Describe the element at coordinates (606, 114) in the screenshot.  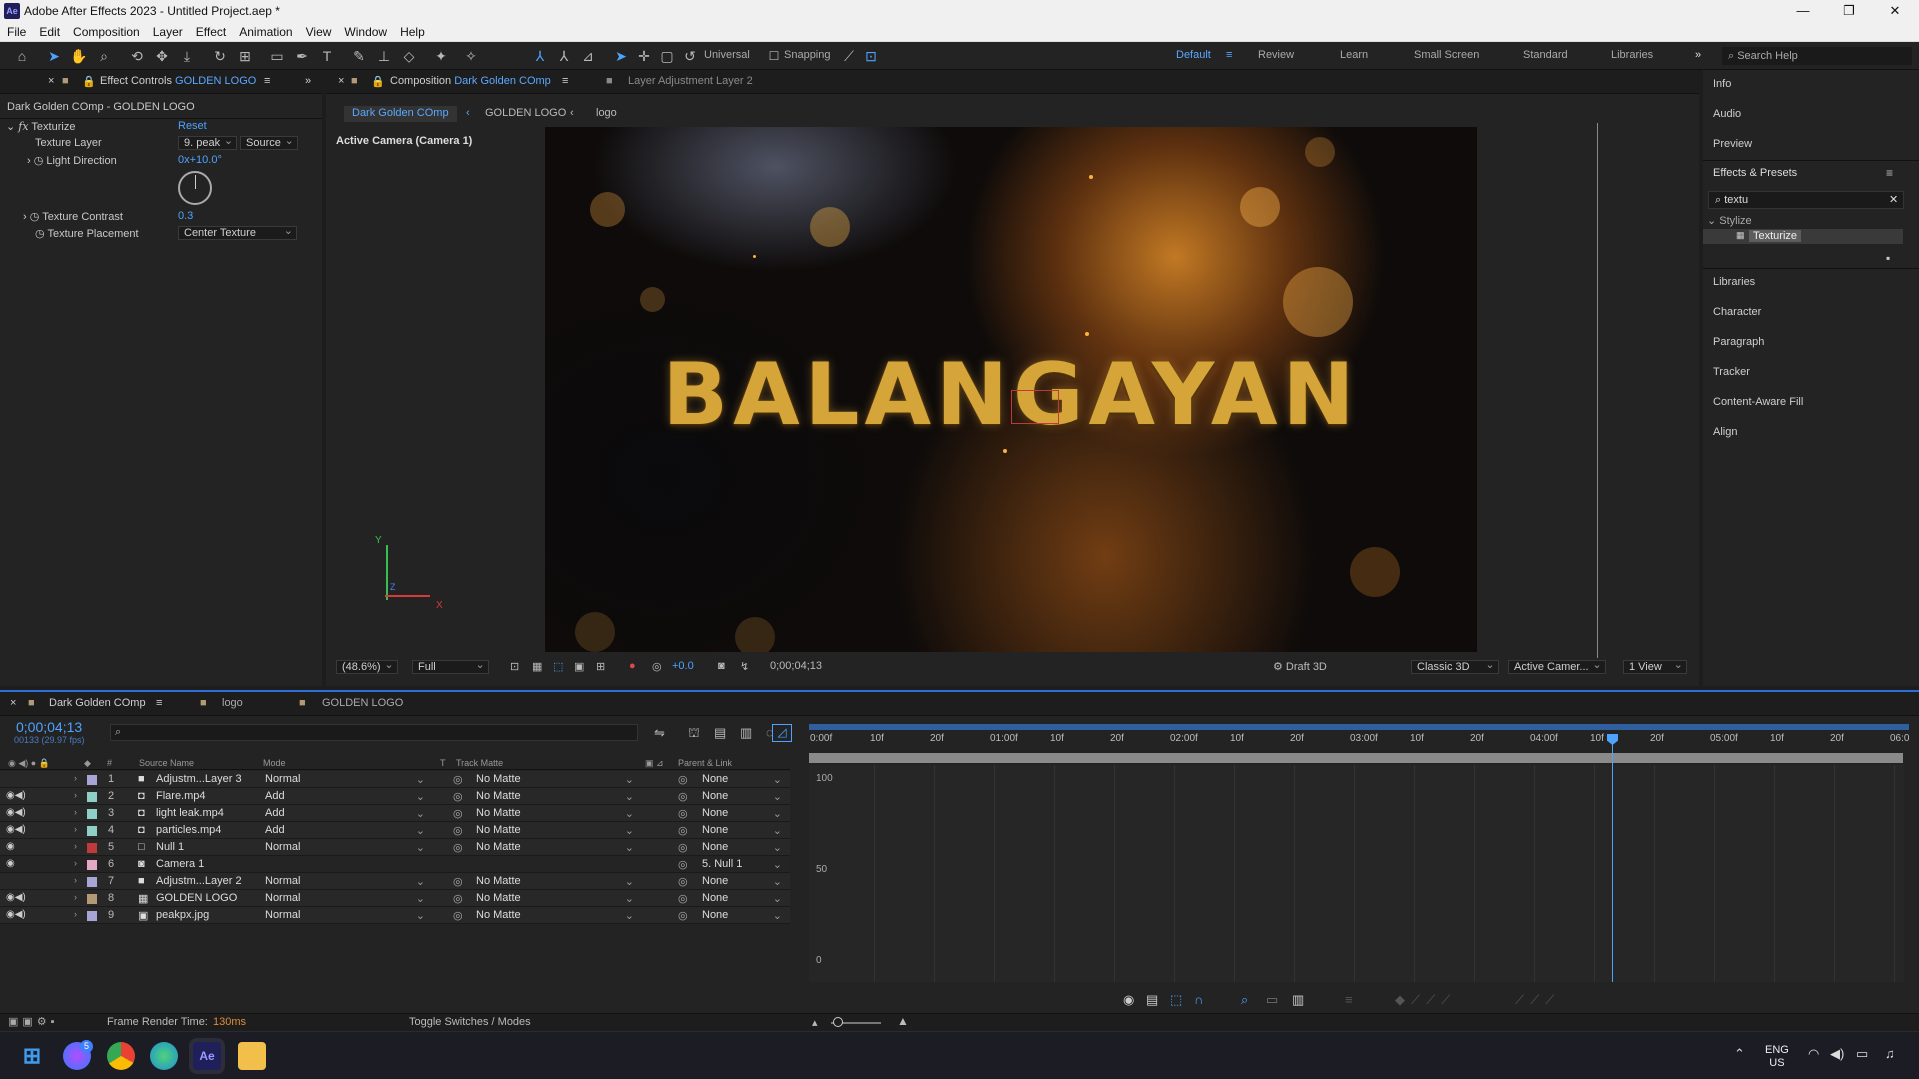
I see `breadcrumb-logo: logo` at that location.